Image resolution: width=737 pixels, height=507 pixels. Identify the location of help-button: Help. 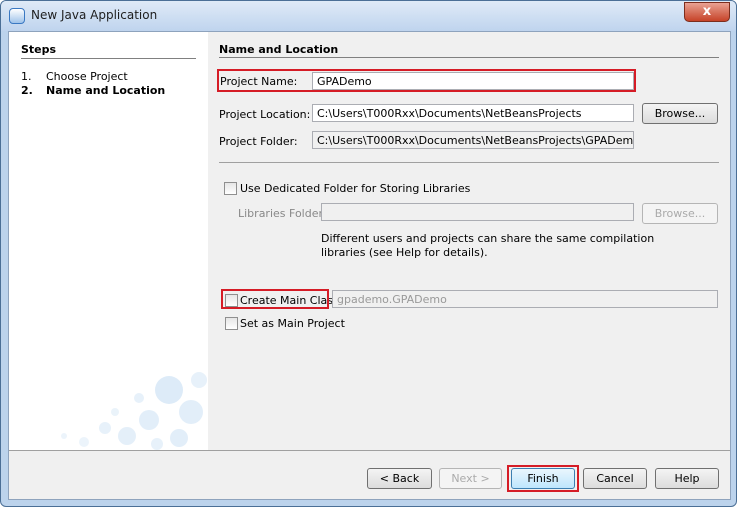
(687, 478).